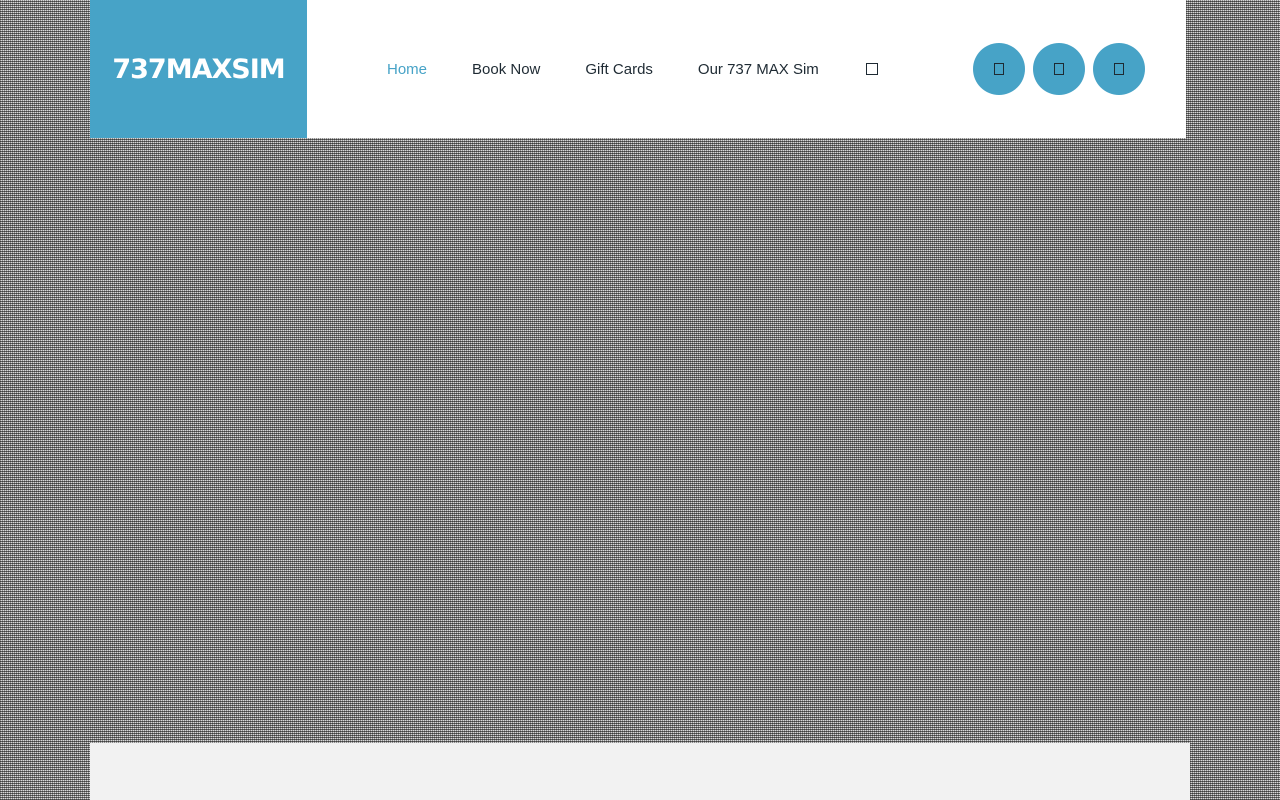 The width and height of the screenshot is (1280, 800). What do you see at coordinates (619, 69) in the screenshot?
I see `nav-item-gift-cards: Gift Cards` at bounding box center [619, 69].